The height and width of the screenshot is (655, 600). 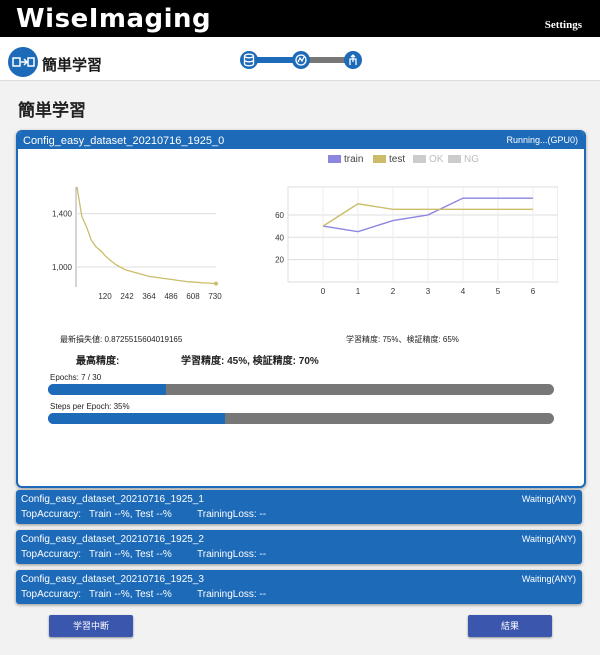 I want to click on x-tick-label: 120, so click(x=105, y=296).